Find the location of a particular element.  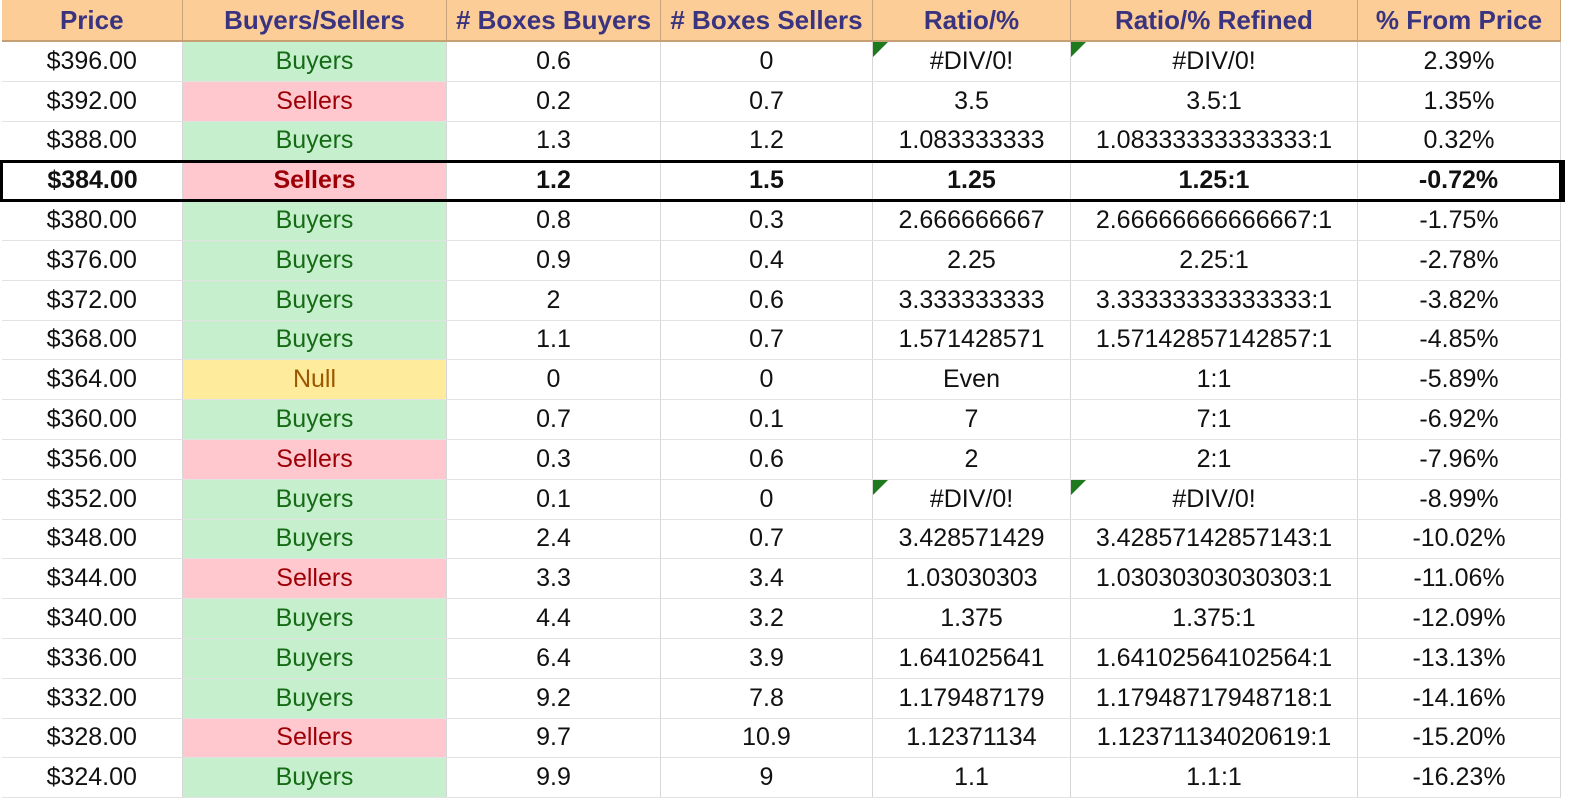

cell-from-price: 0.32% is located at coordinates (1459, 141).